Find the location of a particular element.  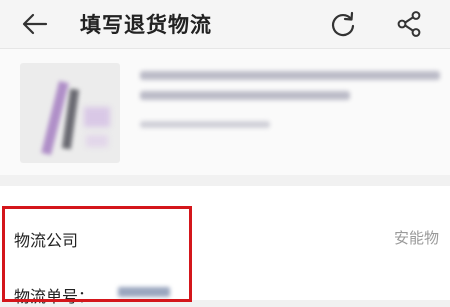

share-icon is located at coordinates (409, 24).